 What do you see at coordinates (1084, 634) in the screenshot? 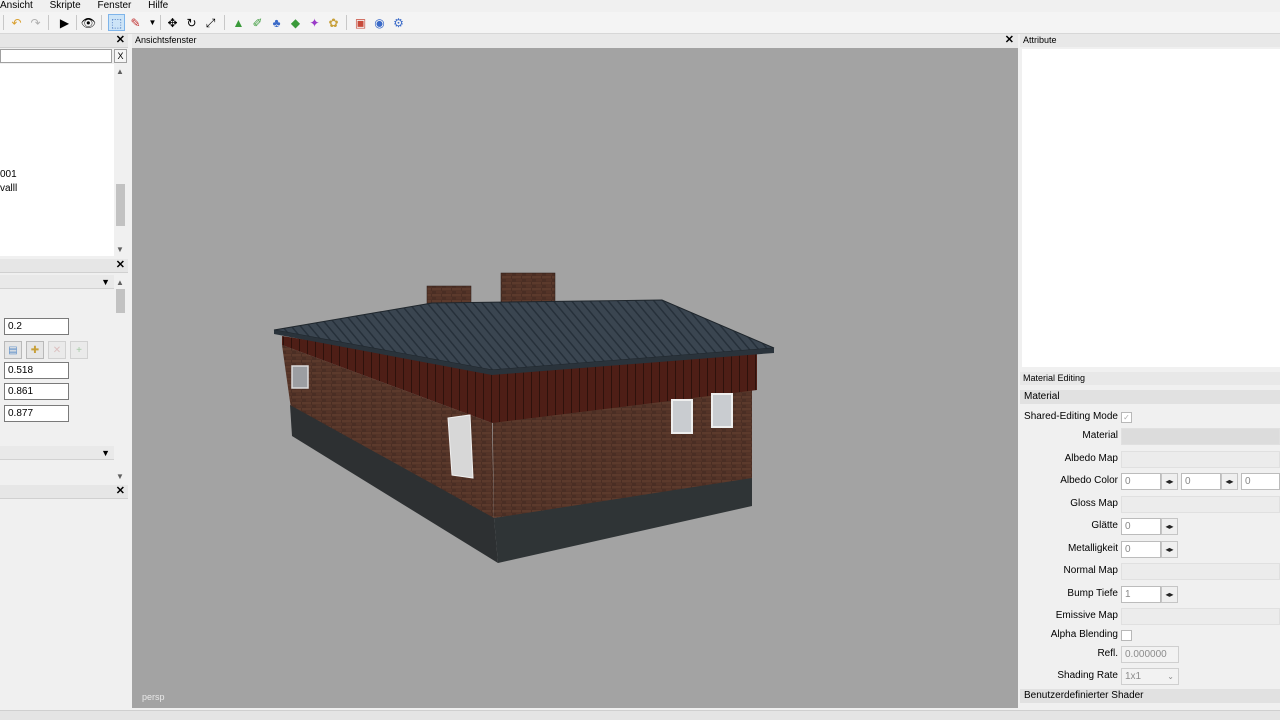
I see `alpha-label: Alpha Blending` at bounding box center [1084, 634].